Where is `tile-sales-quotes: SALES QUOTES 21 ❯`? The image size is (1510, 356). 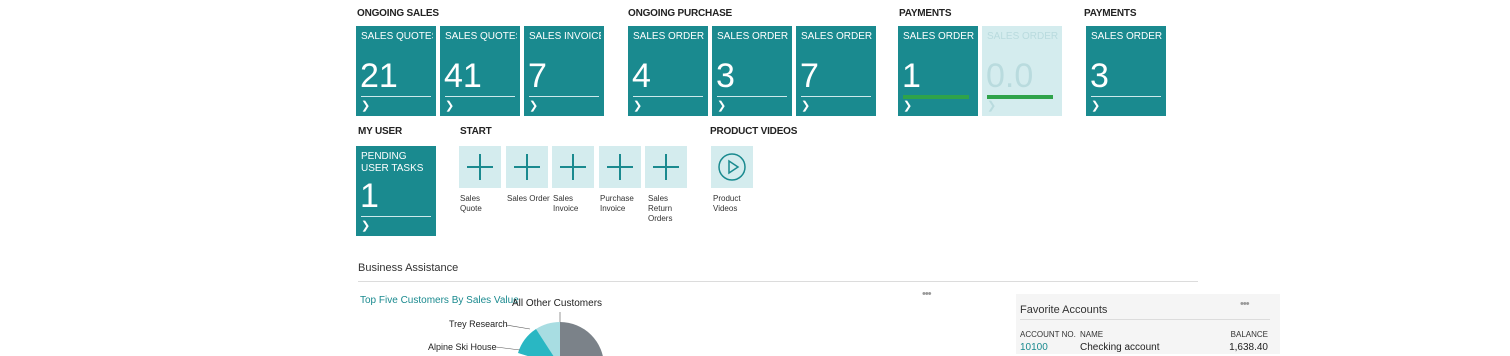
tile-sales-quotes: SALES QUOTES 21 ❯ is located at coordinates (396, 71).